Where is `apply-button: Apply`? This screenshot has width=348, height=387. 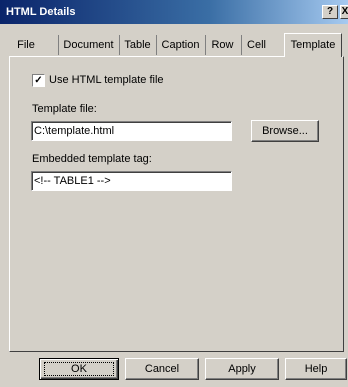
apply-button: Apply is located at coordinates (242, 369).